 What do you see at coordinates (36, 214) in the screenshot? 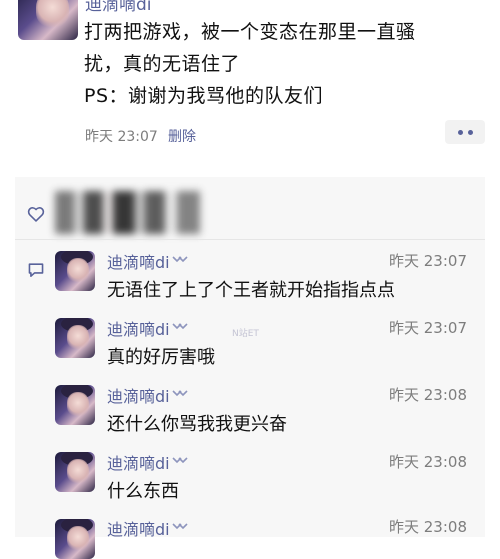
I see `heart-outline-icon` at bounding box center [36, 214].